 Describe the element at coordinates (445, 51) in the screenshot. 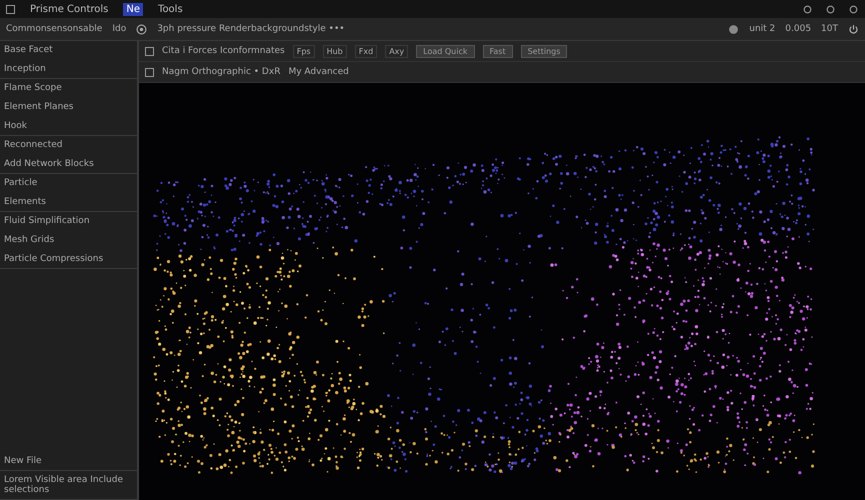

I see `toolbar-button: Load Quick` at that location.